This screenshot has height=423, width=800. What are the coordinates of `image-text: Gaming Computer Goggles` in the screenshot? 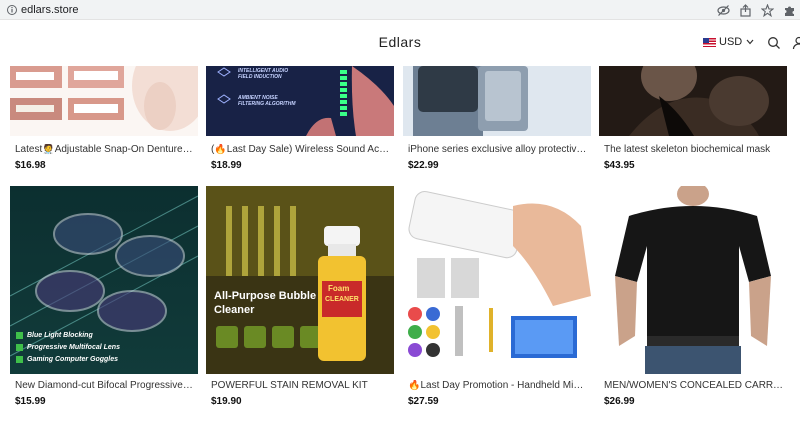 It's located at (73, 359).